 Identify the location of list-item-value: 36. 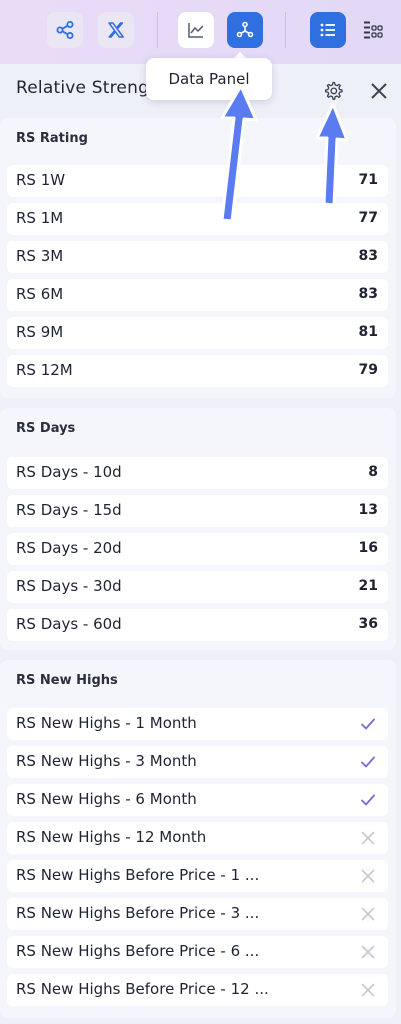
(368, 624).